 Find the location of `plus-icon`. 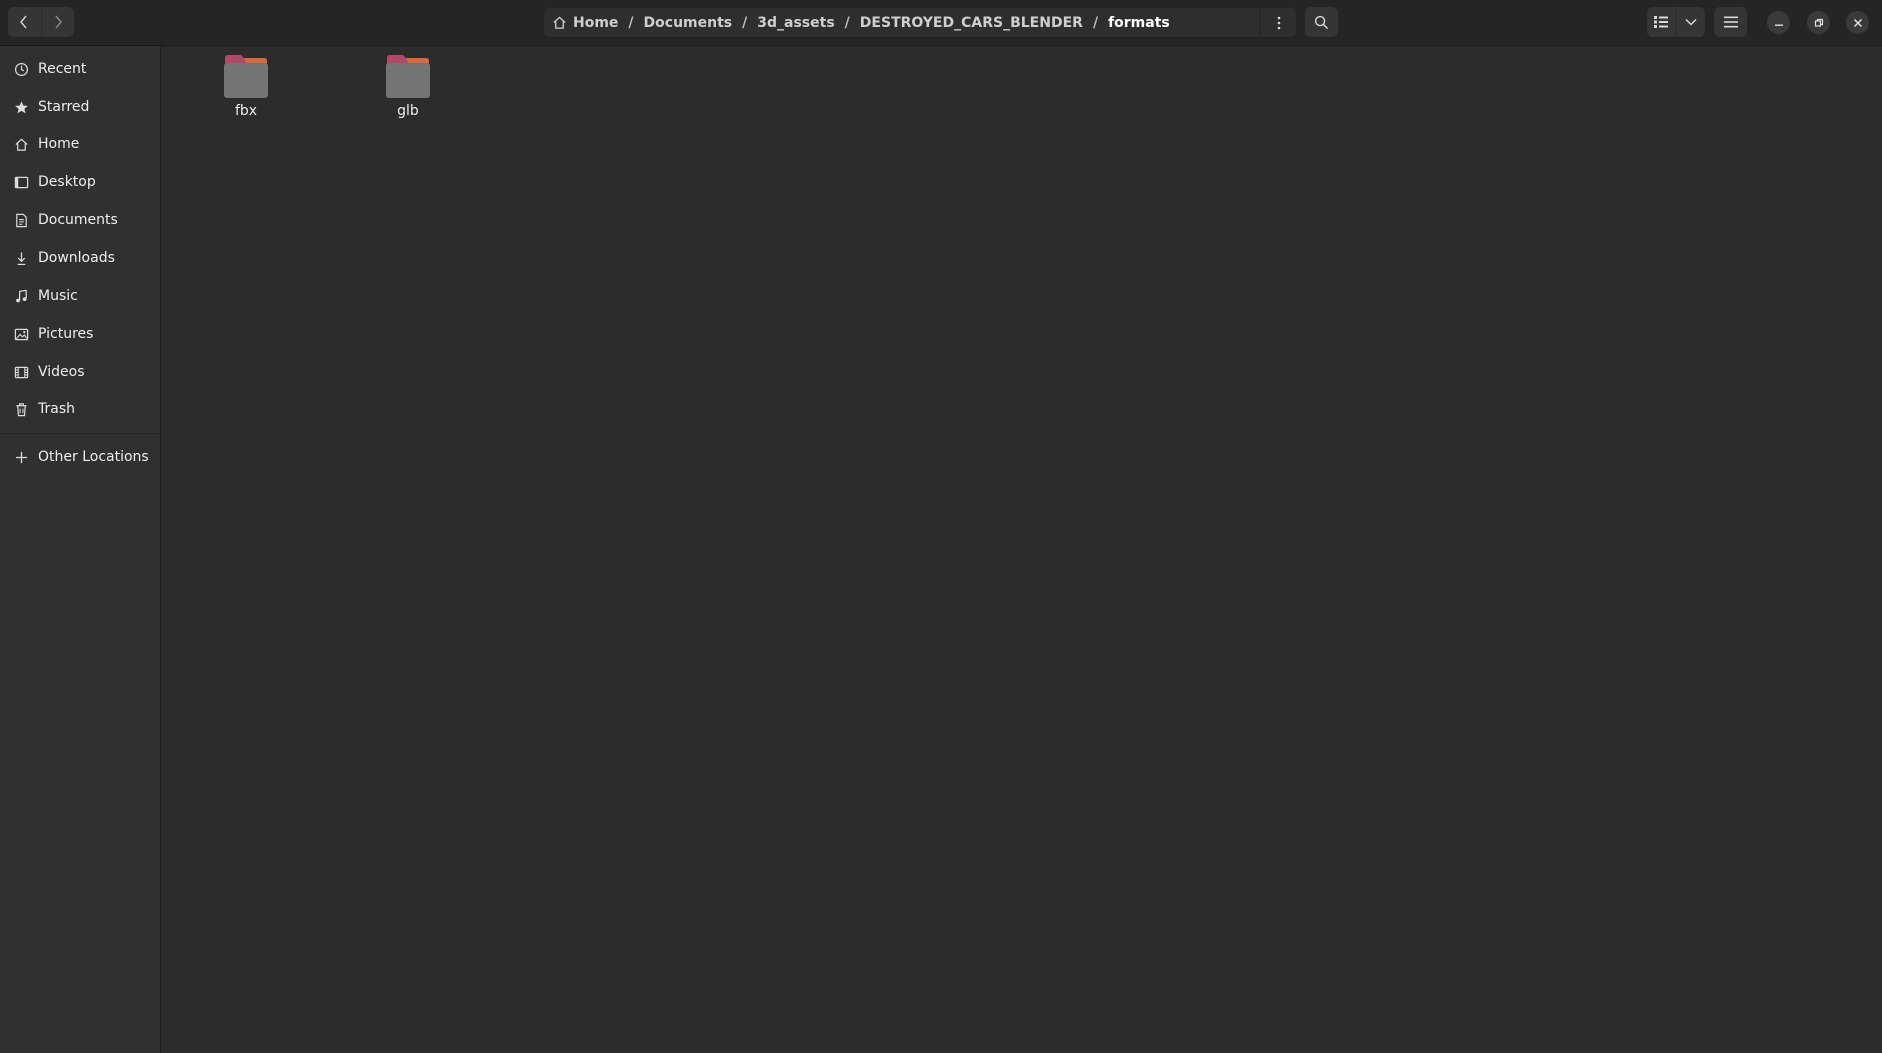

plus-icon is located at coordinates (21, 457).